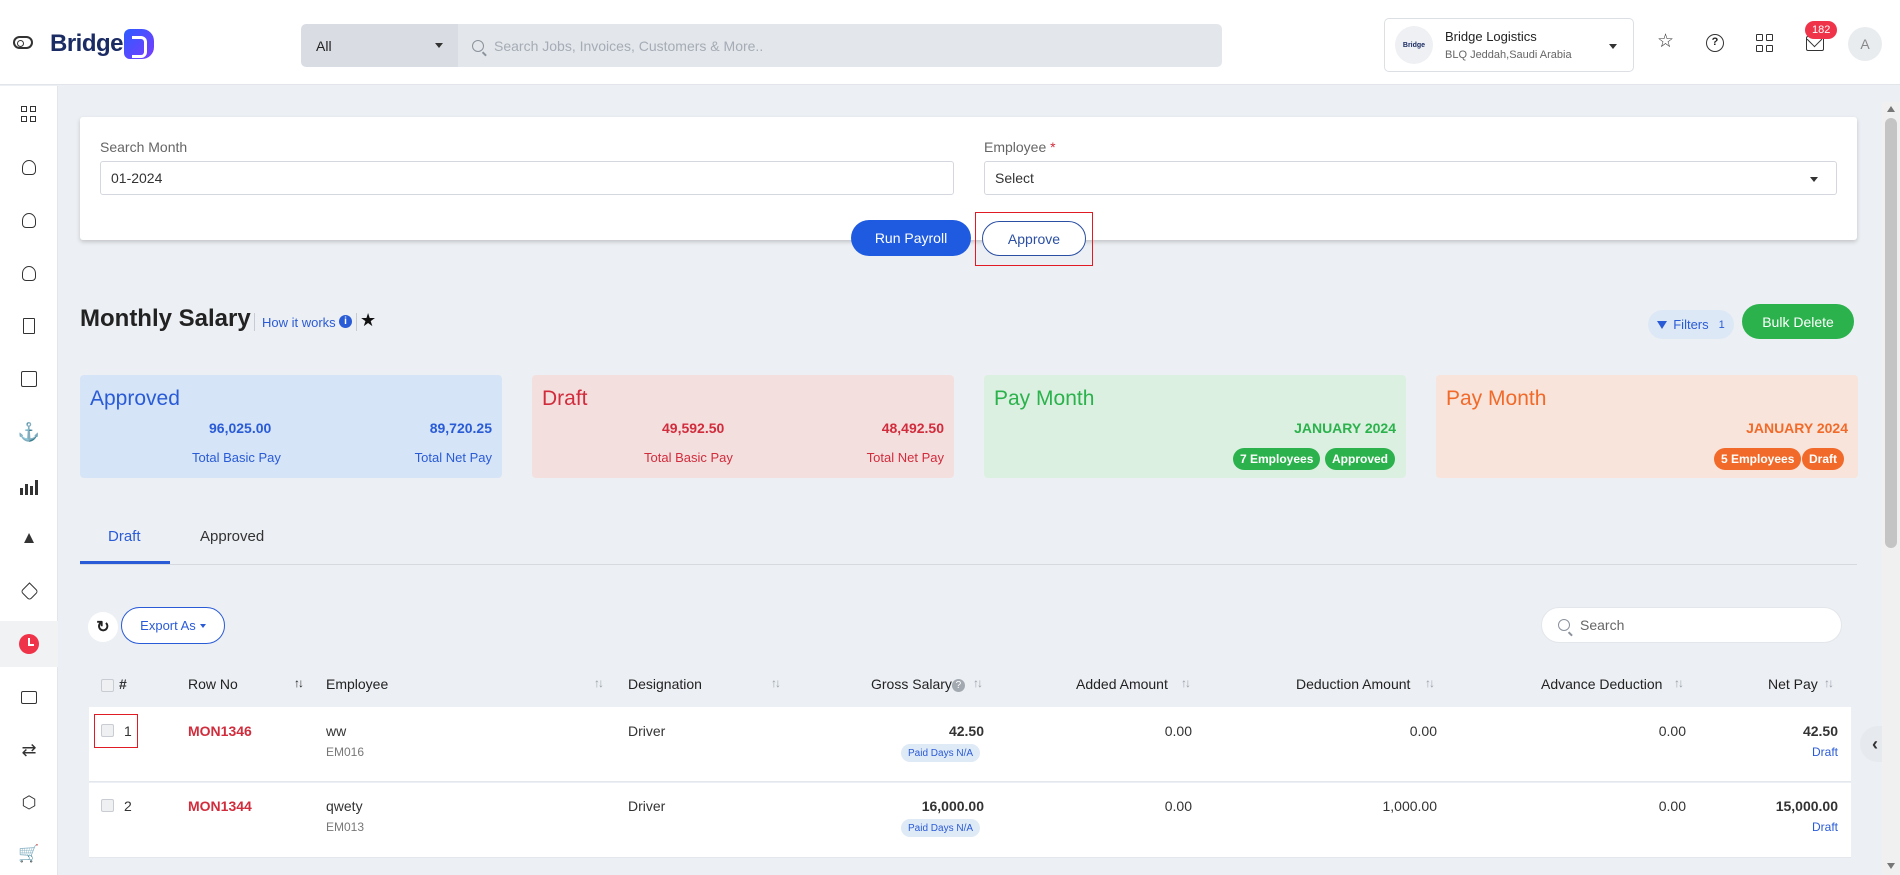 The image size is (1900, 875). Describe the element at coordinates (107, 685) in the screenshot. I see `select-all-checkbox` at that location.